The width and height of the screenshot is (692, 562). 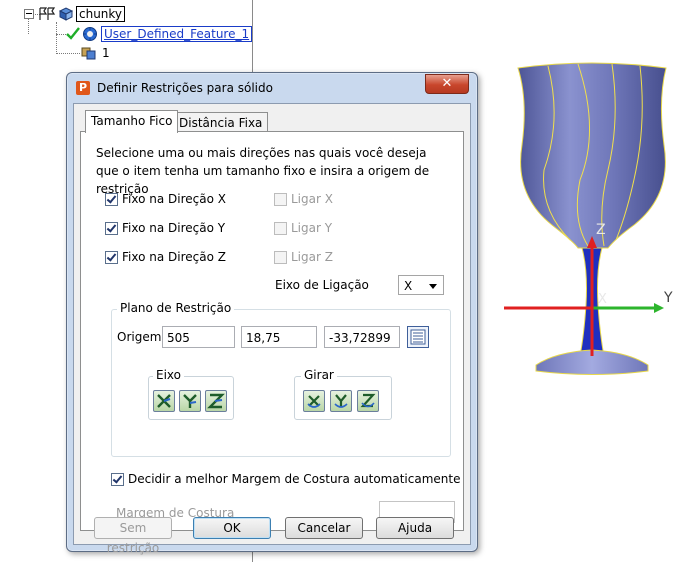 I want to click on axis-x-button, so click(x=164, y=401).